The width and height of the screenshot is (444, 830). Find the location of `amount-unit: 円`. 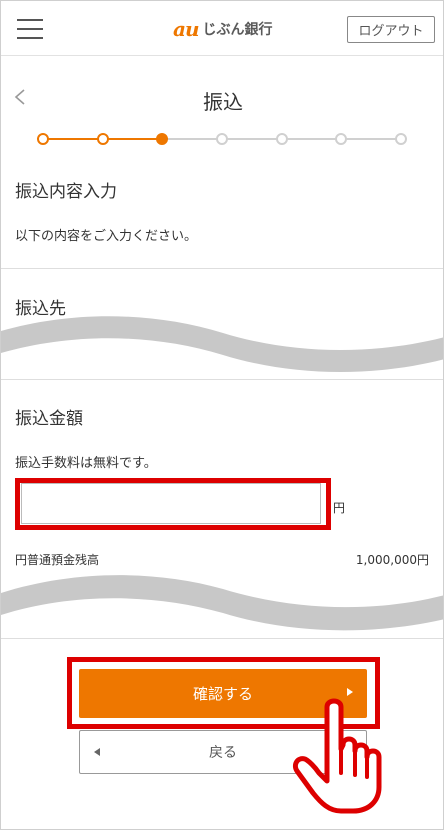

amount-unit: 円 is located at coordinates (339, 508).